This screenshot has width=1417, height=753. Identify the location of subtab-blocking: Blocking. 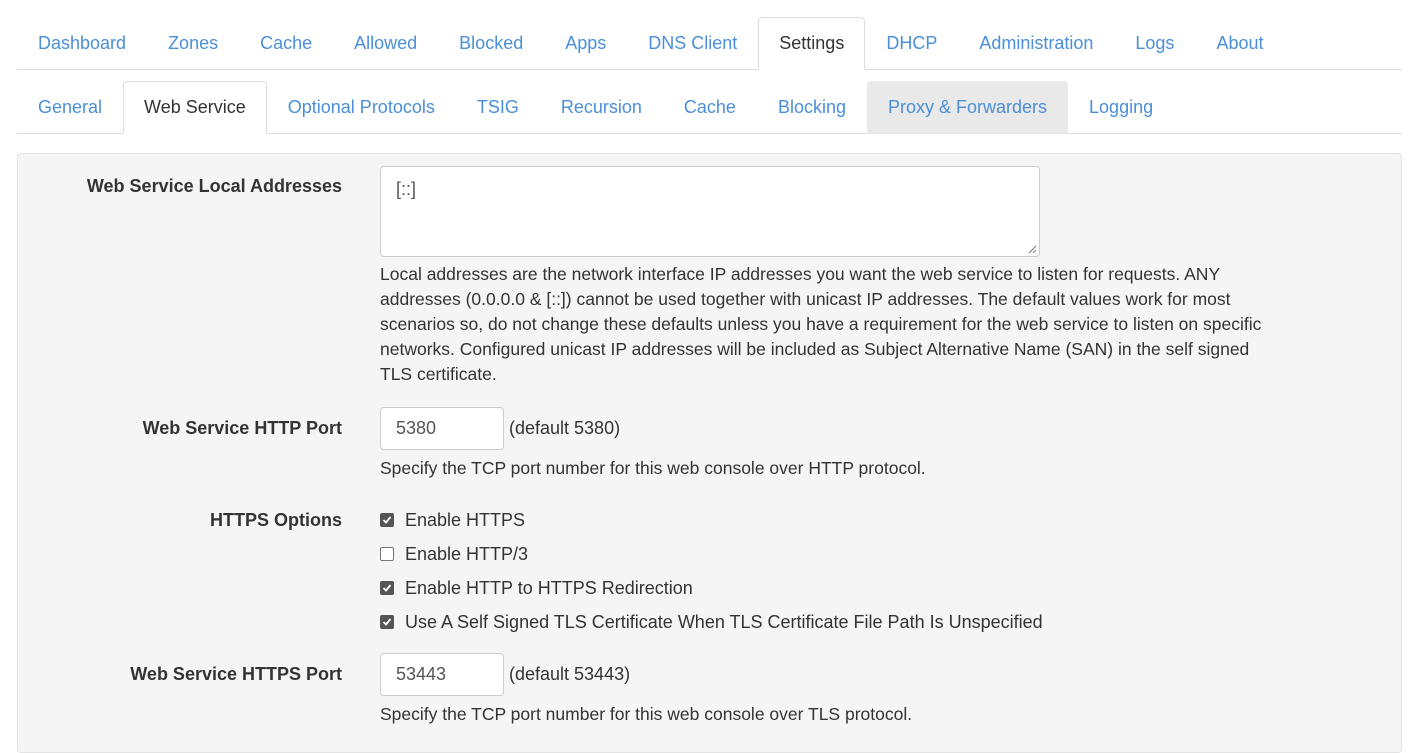
(812, 107).